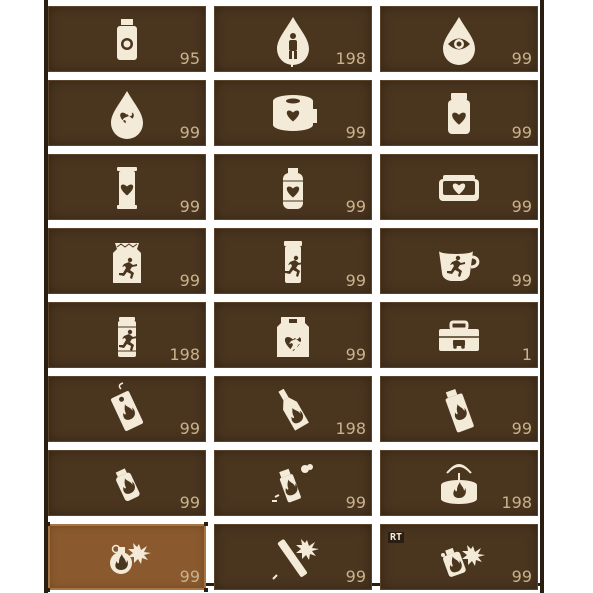 The height and width of the screenshot is (593, 593). I want to click on fire-spray-burst-icon, so click(292, 483).